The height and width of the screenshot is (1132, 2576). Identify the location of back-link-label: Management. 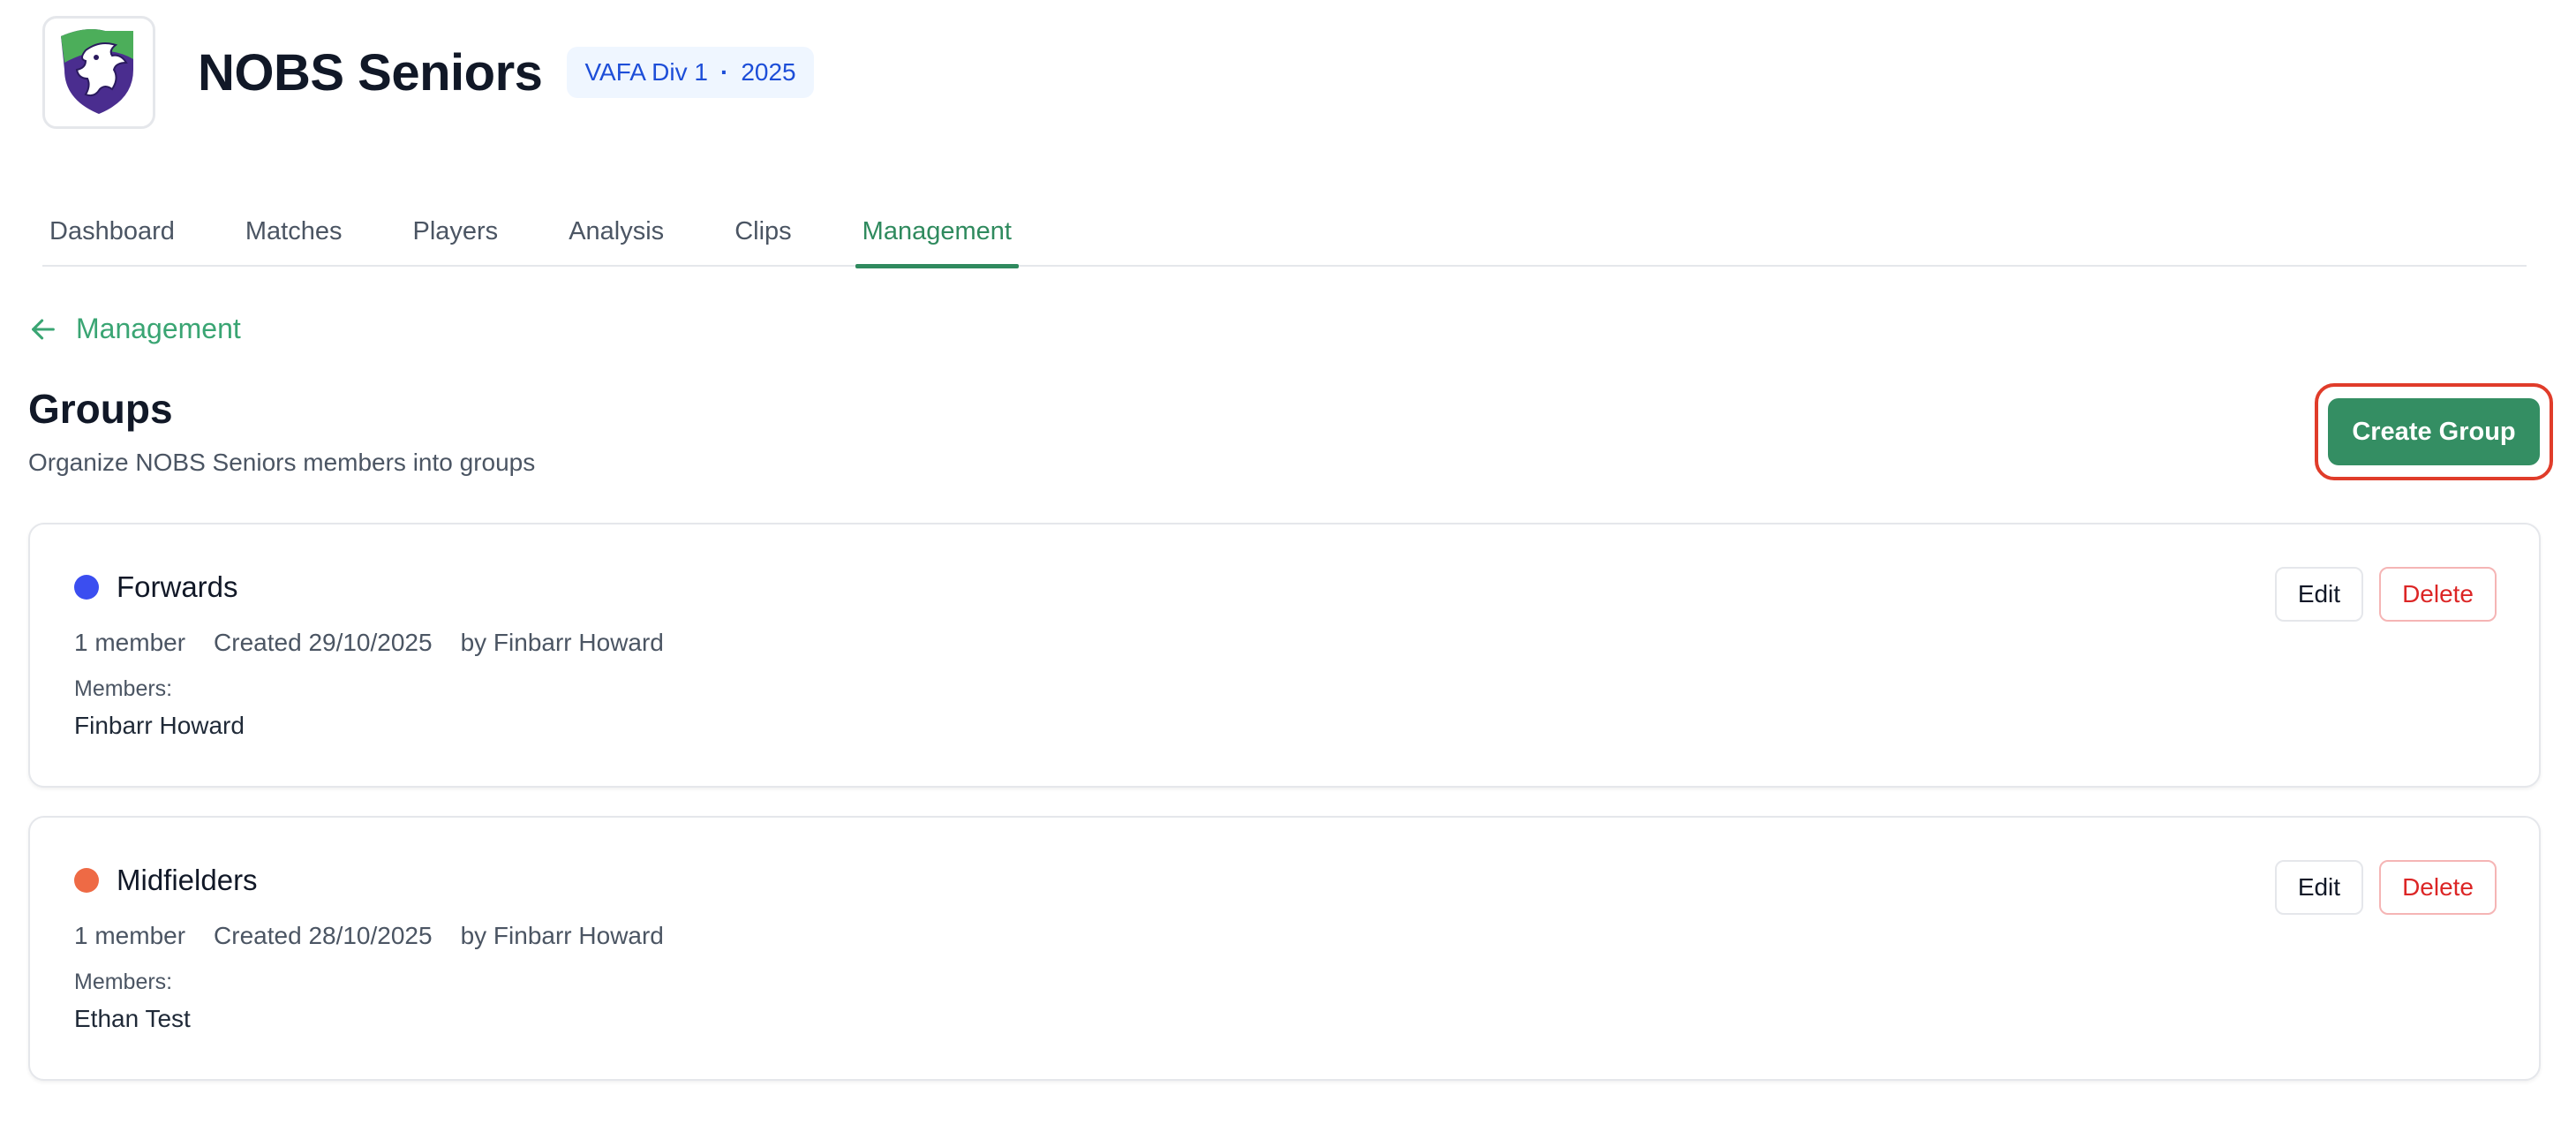
(159, 329).